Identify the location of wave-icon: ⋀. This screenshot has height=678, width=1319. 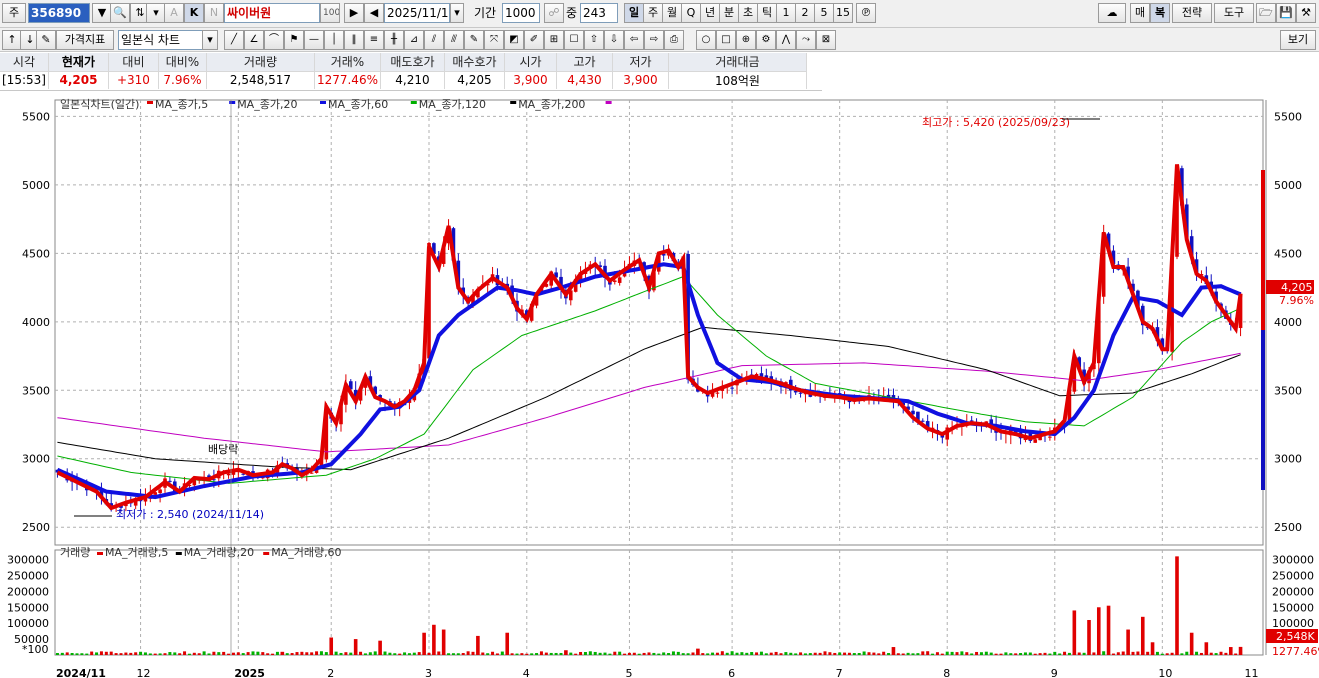
(786, 40).